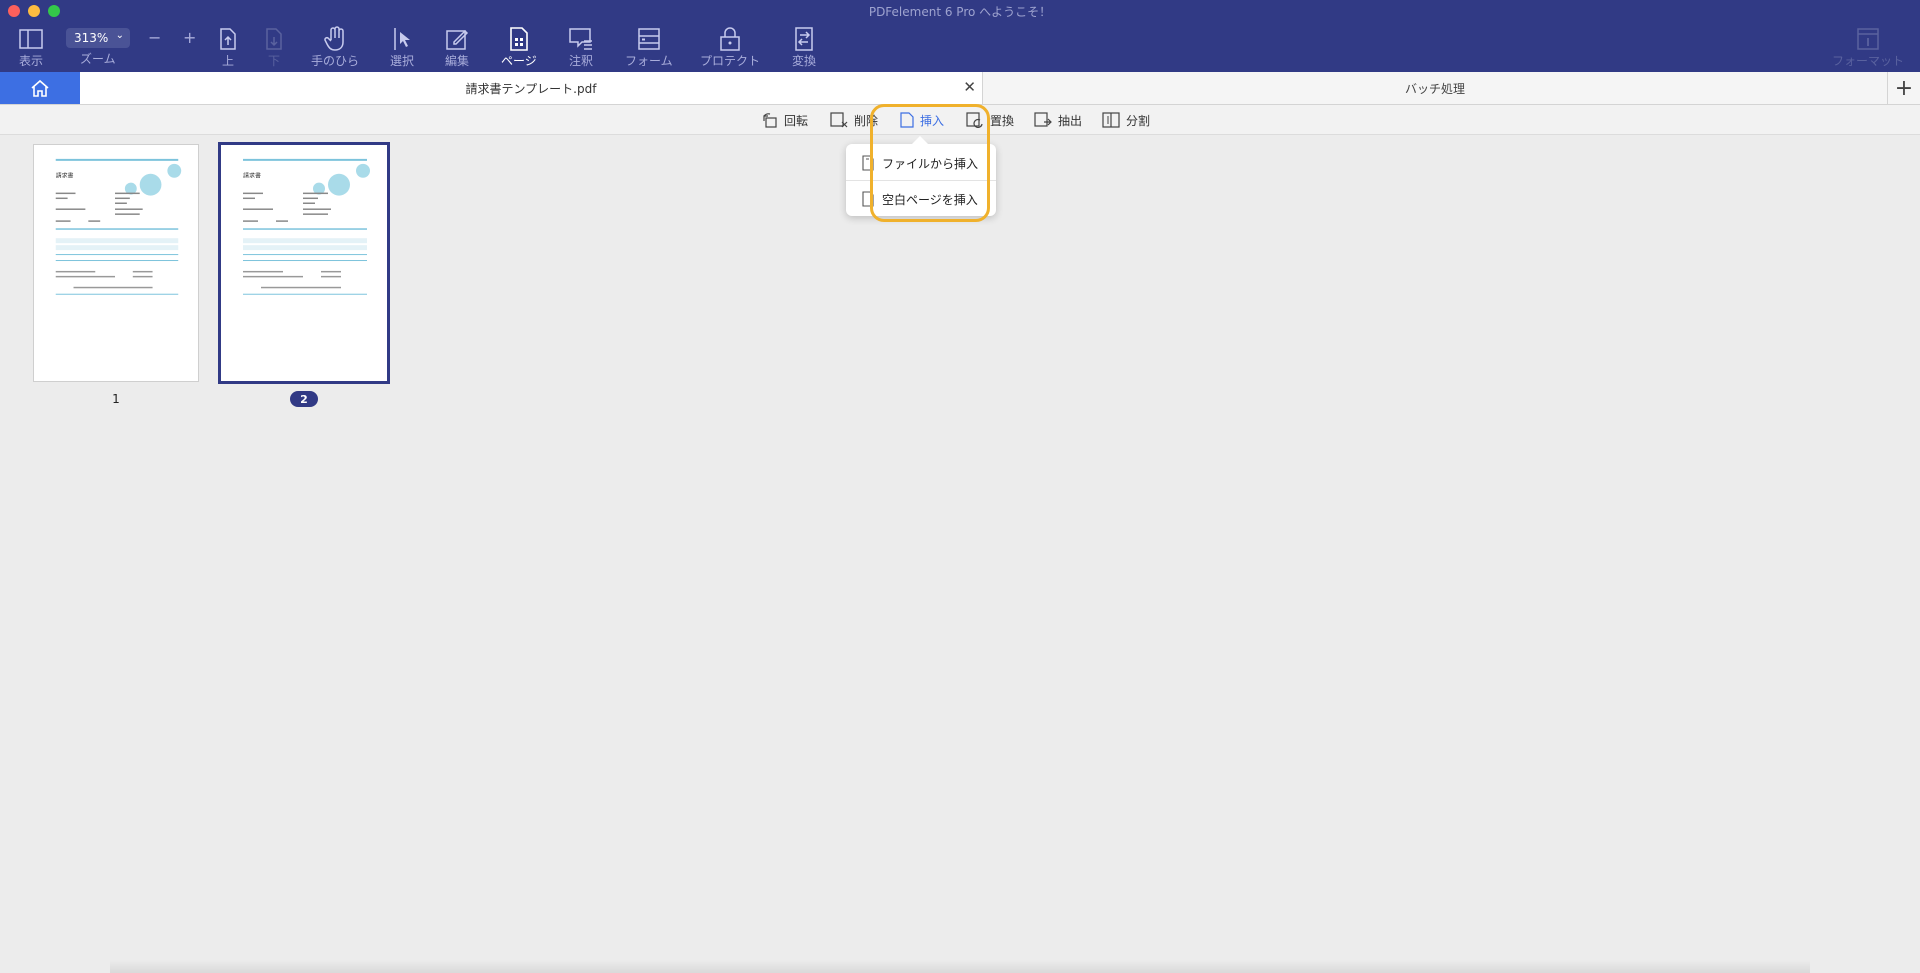 The width and height of the screenshot is (1920, 973). What do you see at coordinates (31, 39) in the screenshot?
I see `sidebar-icon` at bounding box center [31, 39].